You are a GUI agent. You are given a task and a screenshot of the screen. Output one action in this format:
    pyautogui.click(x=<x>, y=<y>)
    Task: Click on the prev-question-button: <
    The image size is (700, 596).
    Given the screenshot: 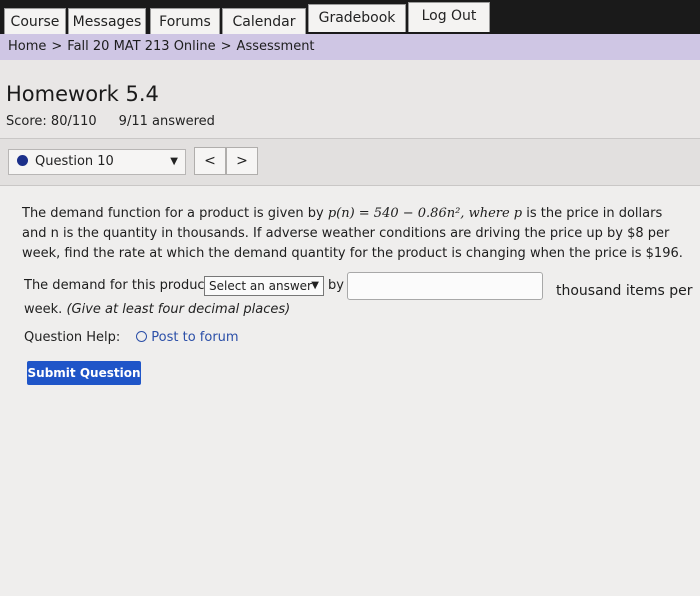 What is the action you would take?
    pyautogui.click(x=210, y=161)
    